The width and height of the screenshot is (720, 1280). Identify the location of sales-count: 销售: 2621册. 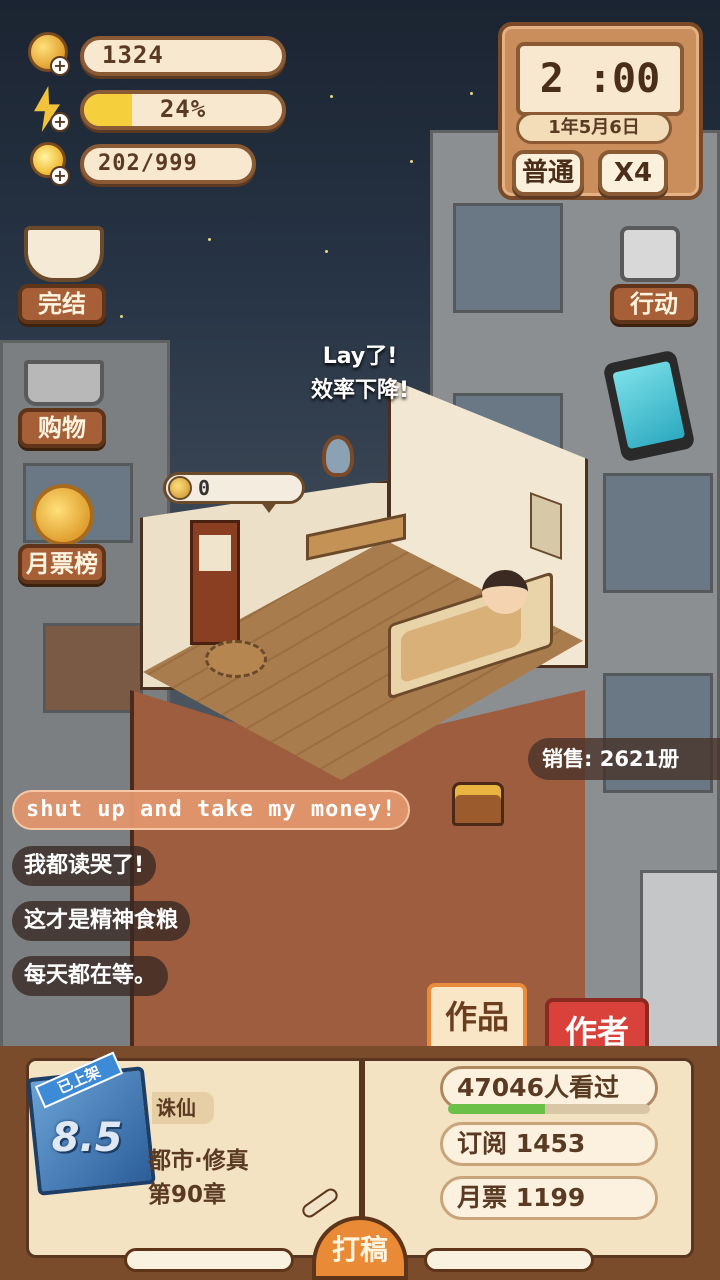
(624, 759).